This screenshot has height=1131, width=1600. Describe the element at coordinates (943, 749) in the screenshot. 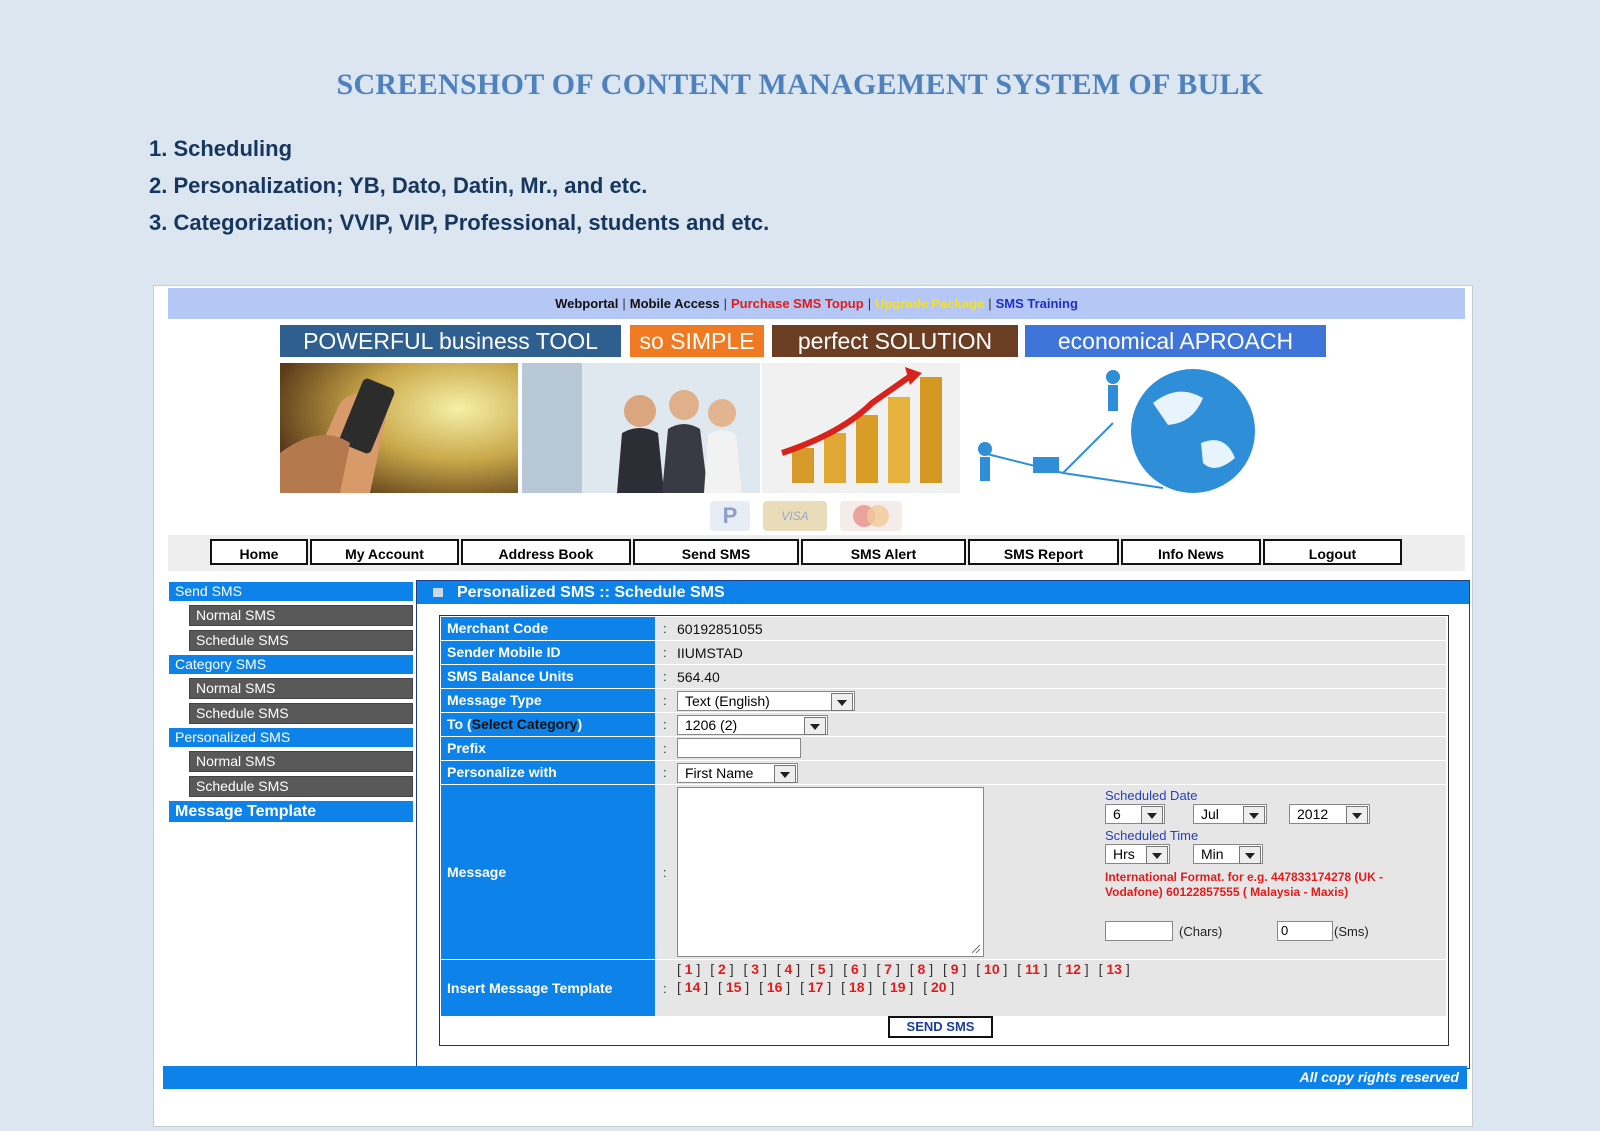

I see `row-prefix: Prefix :` at that location.